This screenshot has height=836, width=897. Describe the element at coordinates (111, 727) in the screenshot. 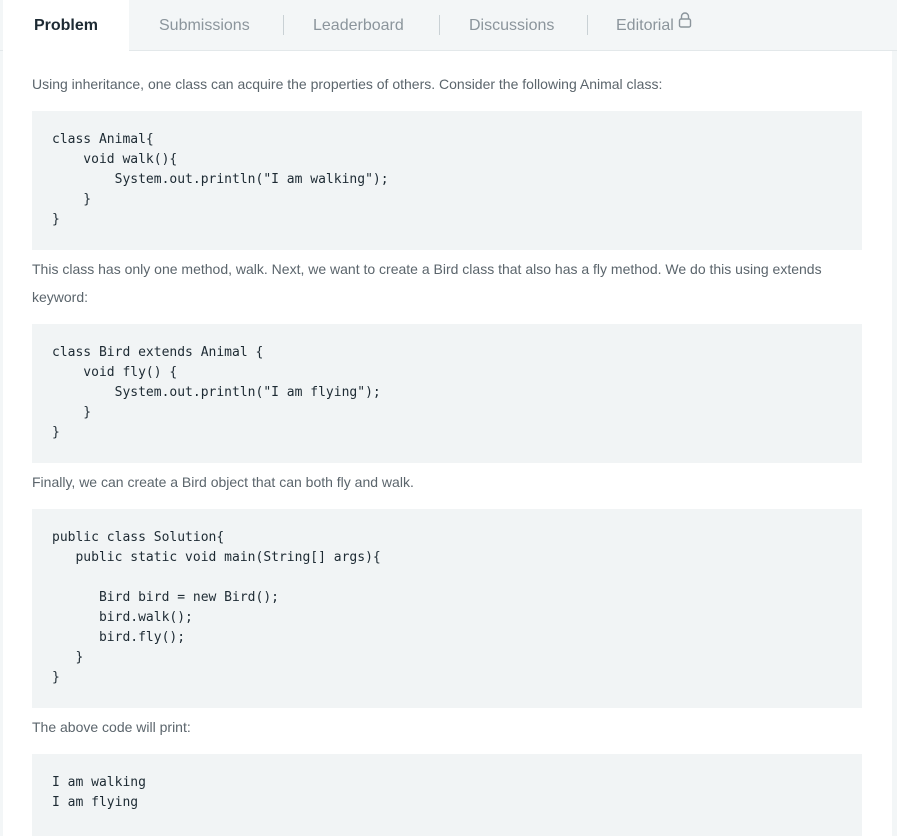

I see `output-intro-text: The above code will print:` at that location.